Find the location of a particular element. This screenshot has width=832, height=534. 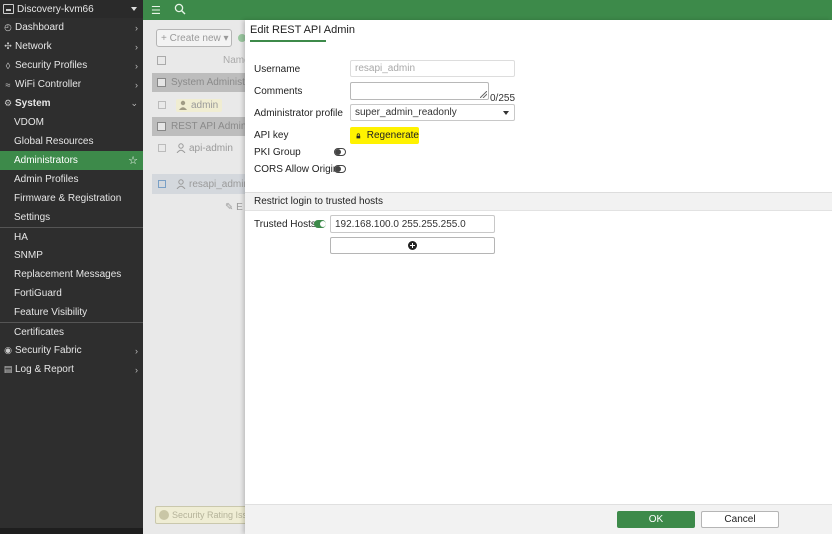

search-icon is located at coordinates (180, 9).